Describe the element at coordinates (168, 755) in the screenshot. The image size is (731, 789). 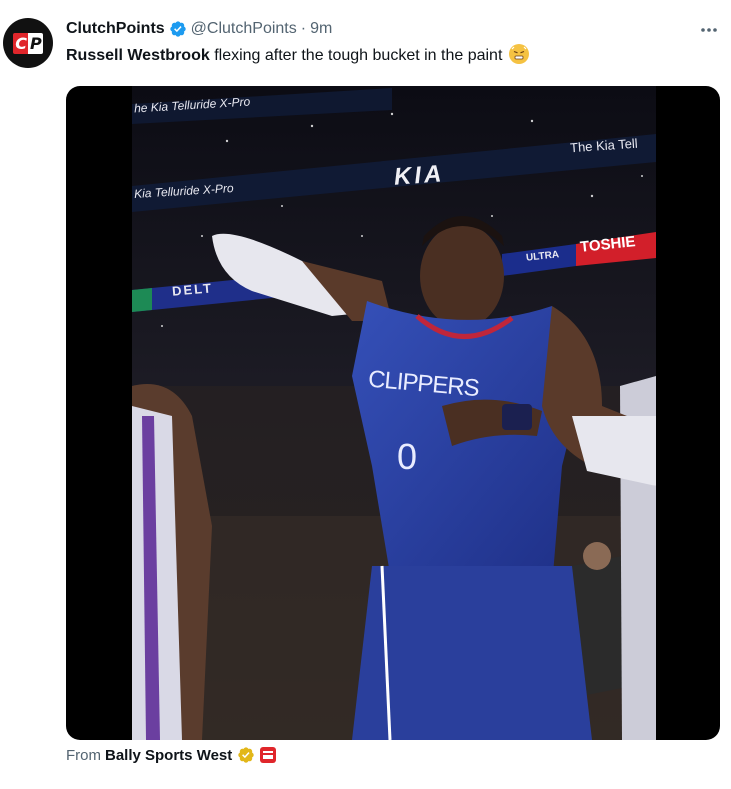
I see `source-name: Bally Sports West` at that location.